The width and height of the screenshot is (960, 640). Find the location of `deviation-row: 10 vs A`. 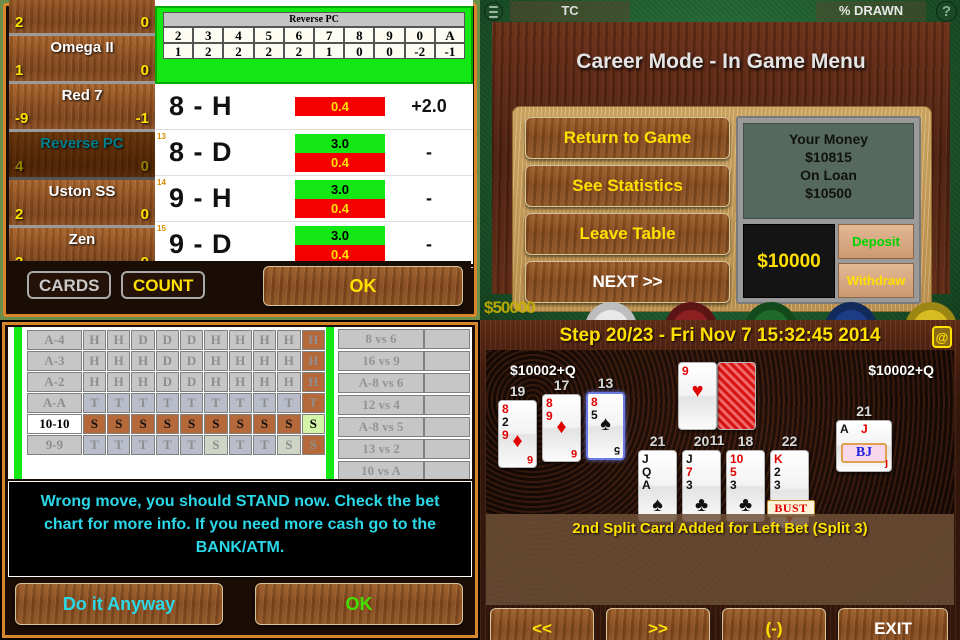

deviation-row: 10 vs A is located at coordinates (404, 470).